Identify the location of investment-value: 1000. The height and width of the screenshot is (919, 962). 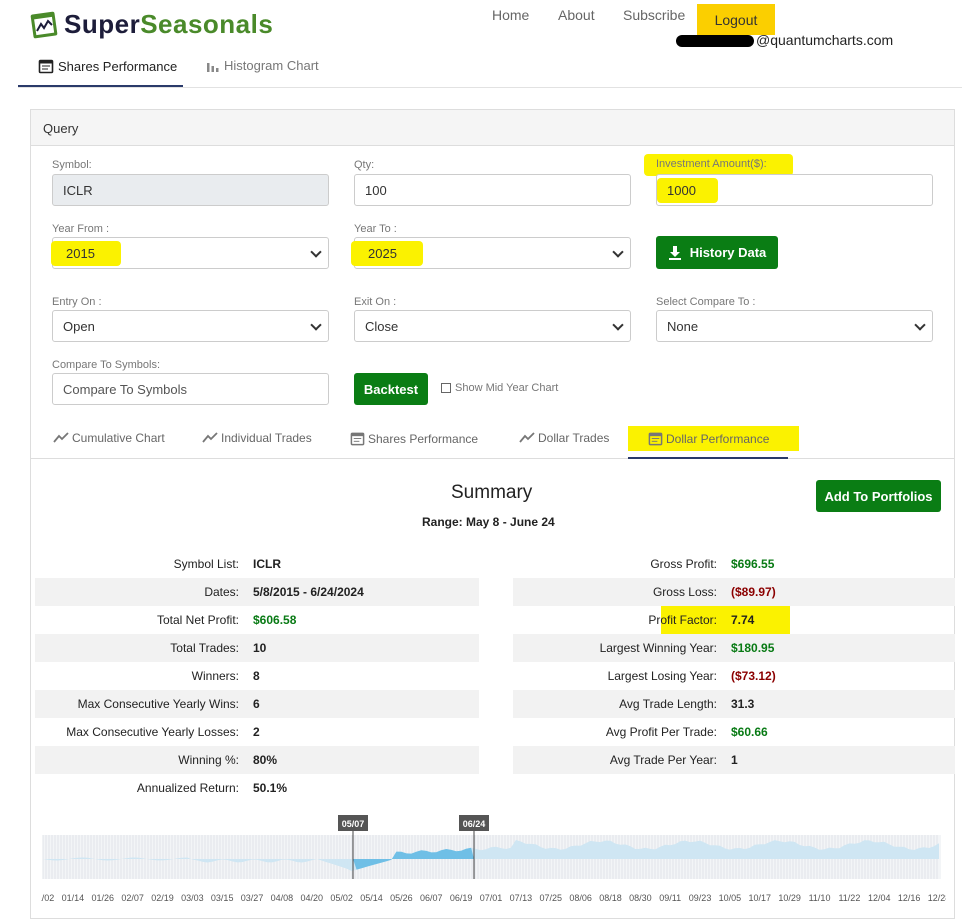
(687, 190).